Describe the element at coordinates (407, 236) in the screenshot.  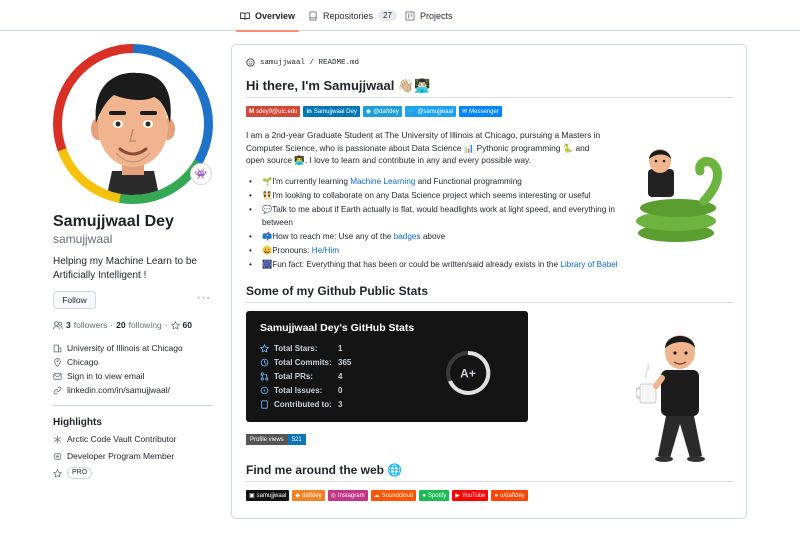
I see `badges-link: badges` at that location.